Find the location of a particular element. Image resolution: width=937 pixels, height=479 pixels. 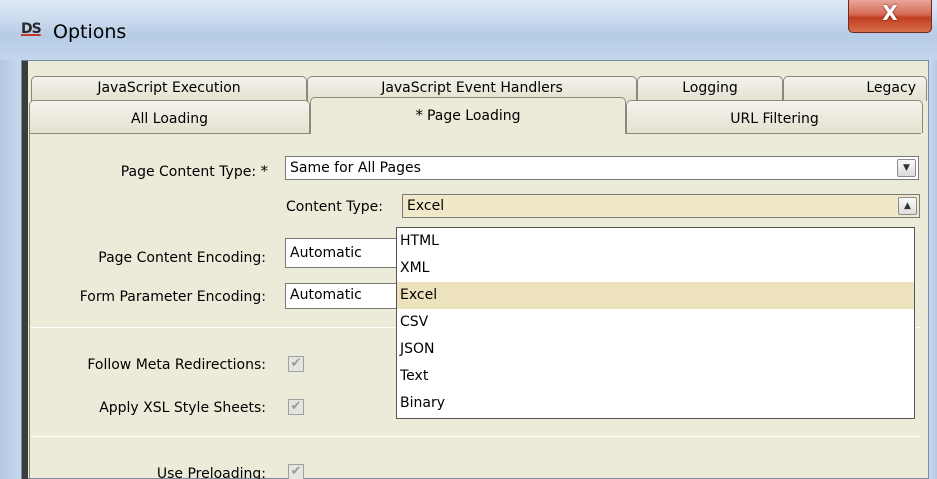

window-title: Options is located at coordinates (90, 32).